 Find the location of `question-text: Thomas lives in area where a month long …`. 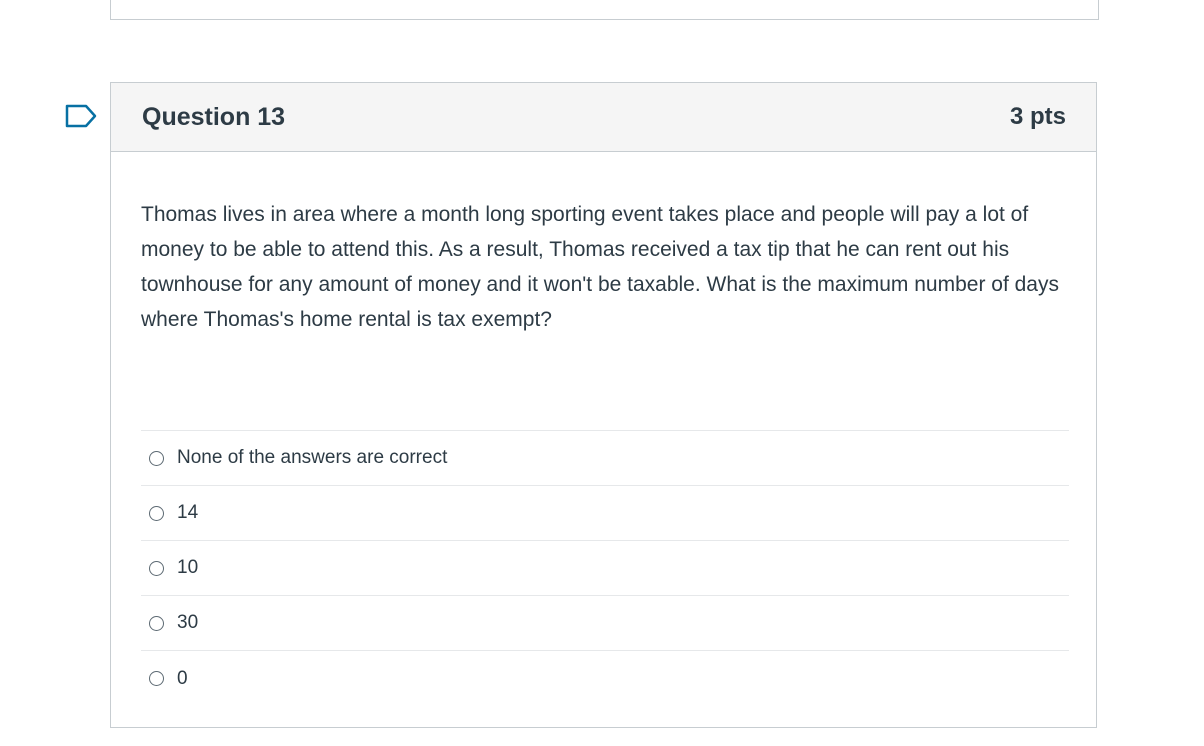

question-text: Thomas lives in area where a month long … is located at coordinates (600, 267).